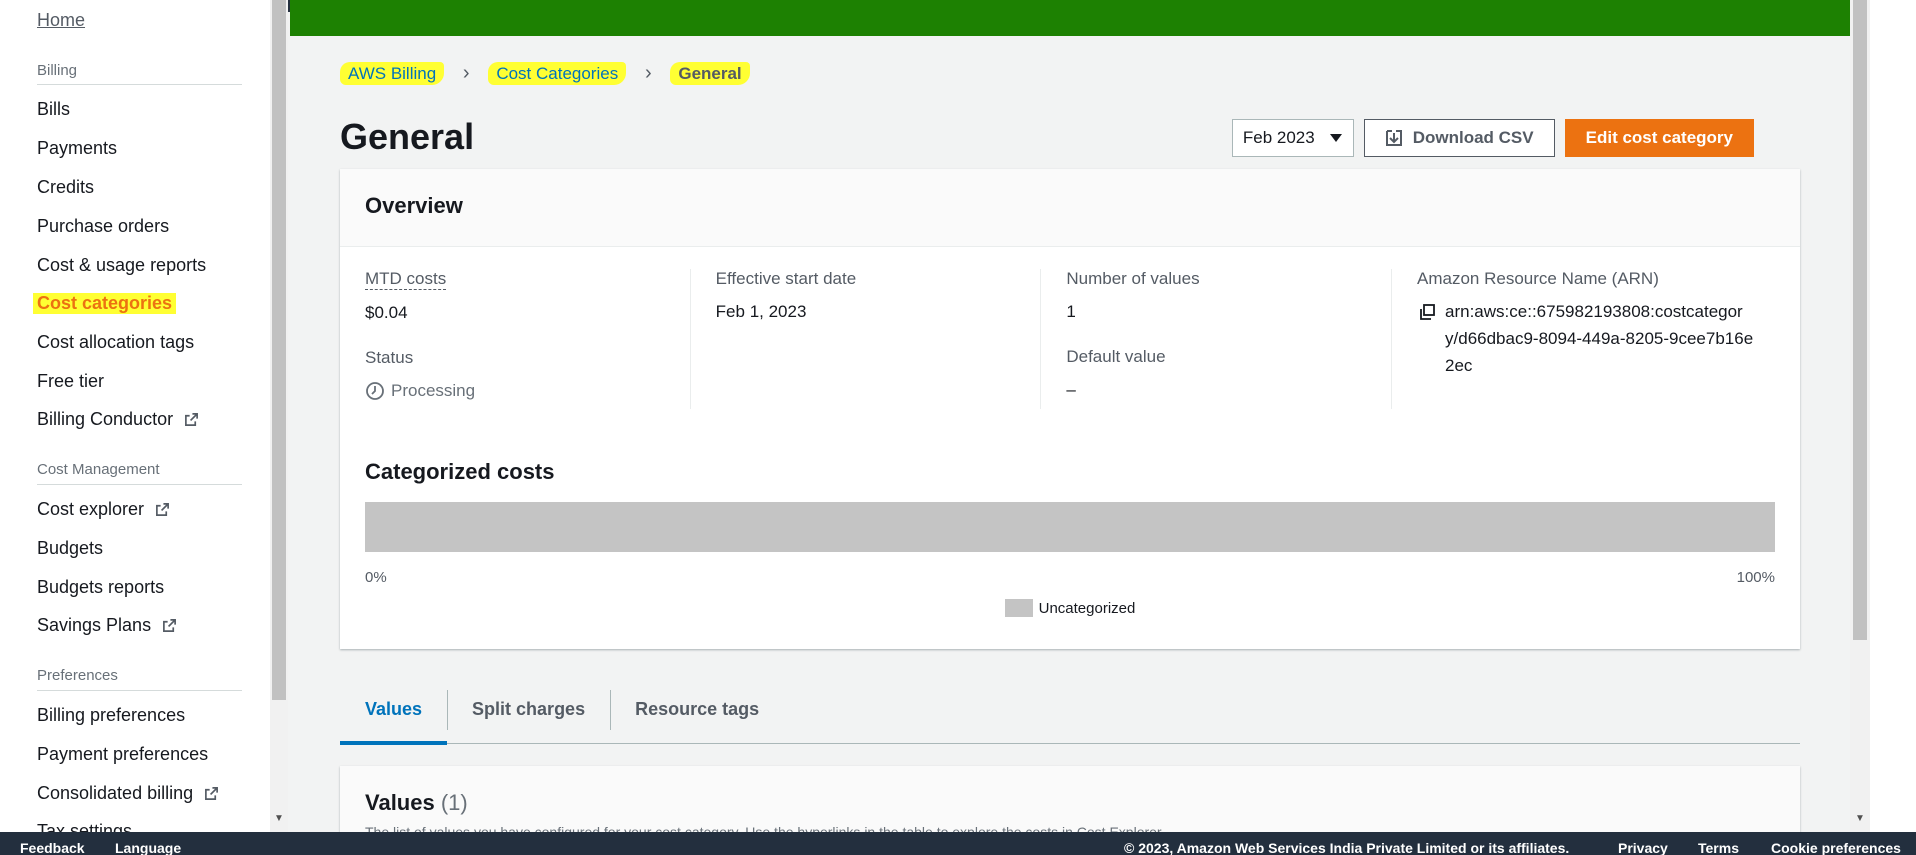 The height and width of the screenshot is (855, 1916). Describe the element at coordinates (1070, 208) in the screenshot. I see `overview-title: Overview` at that location.